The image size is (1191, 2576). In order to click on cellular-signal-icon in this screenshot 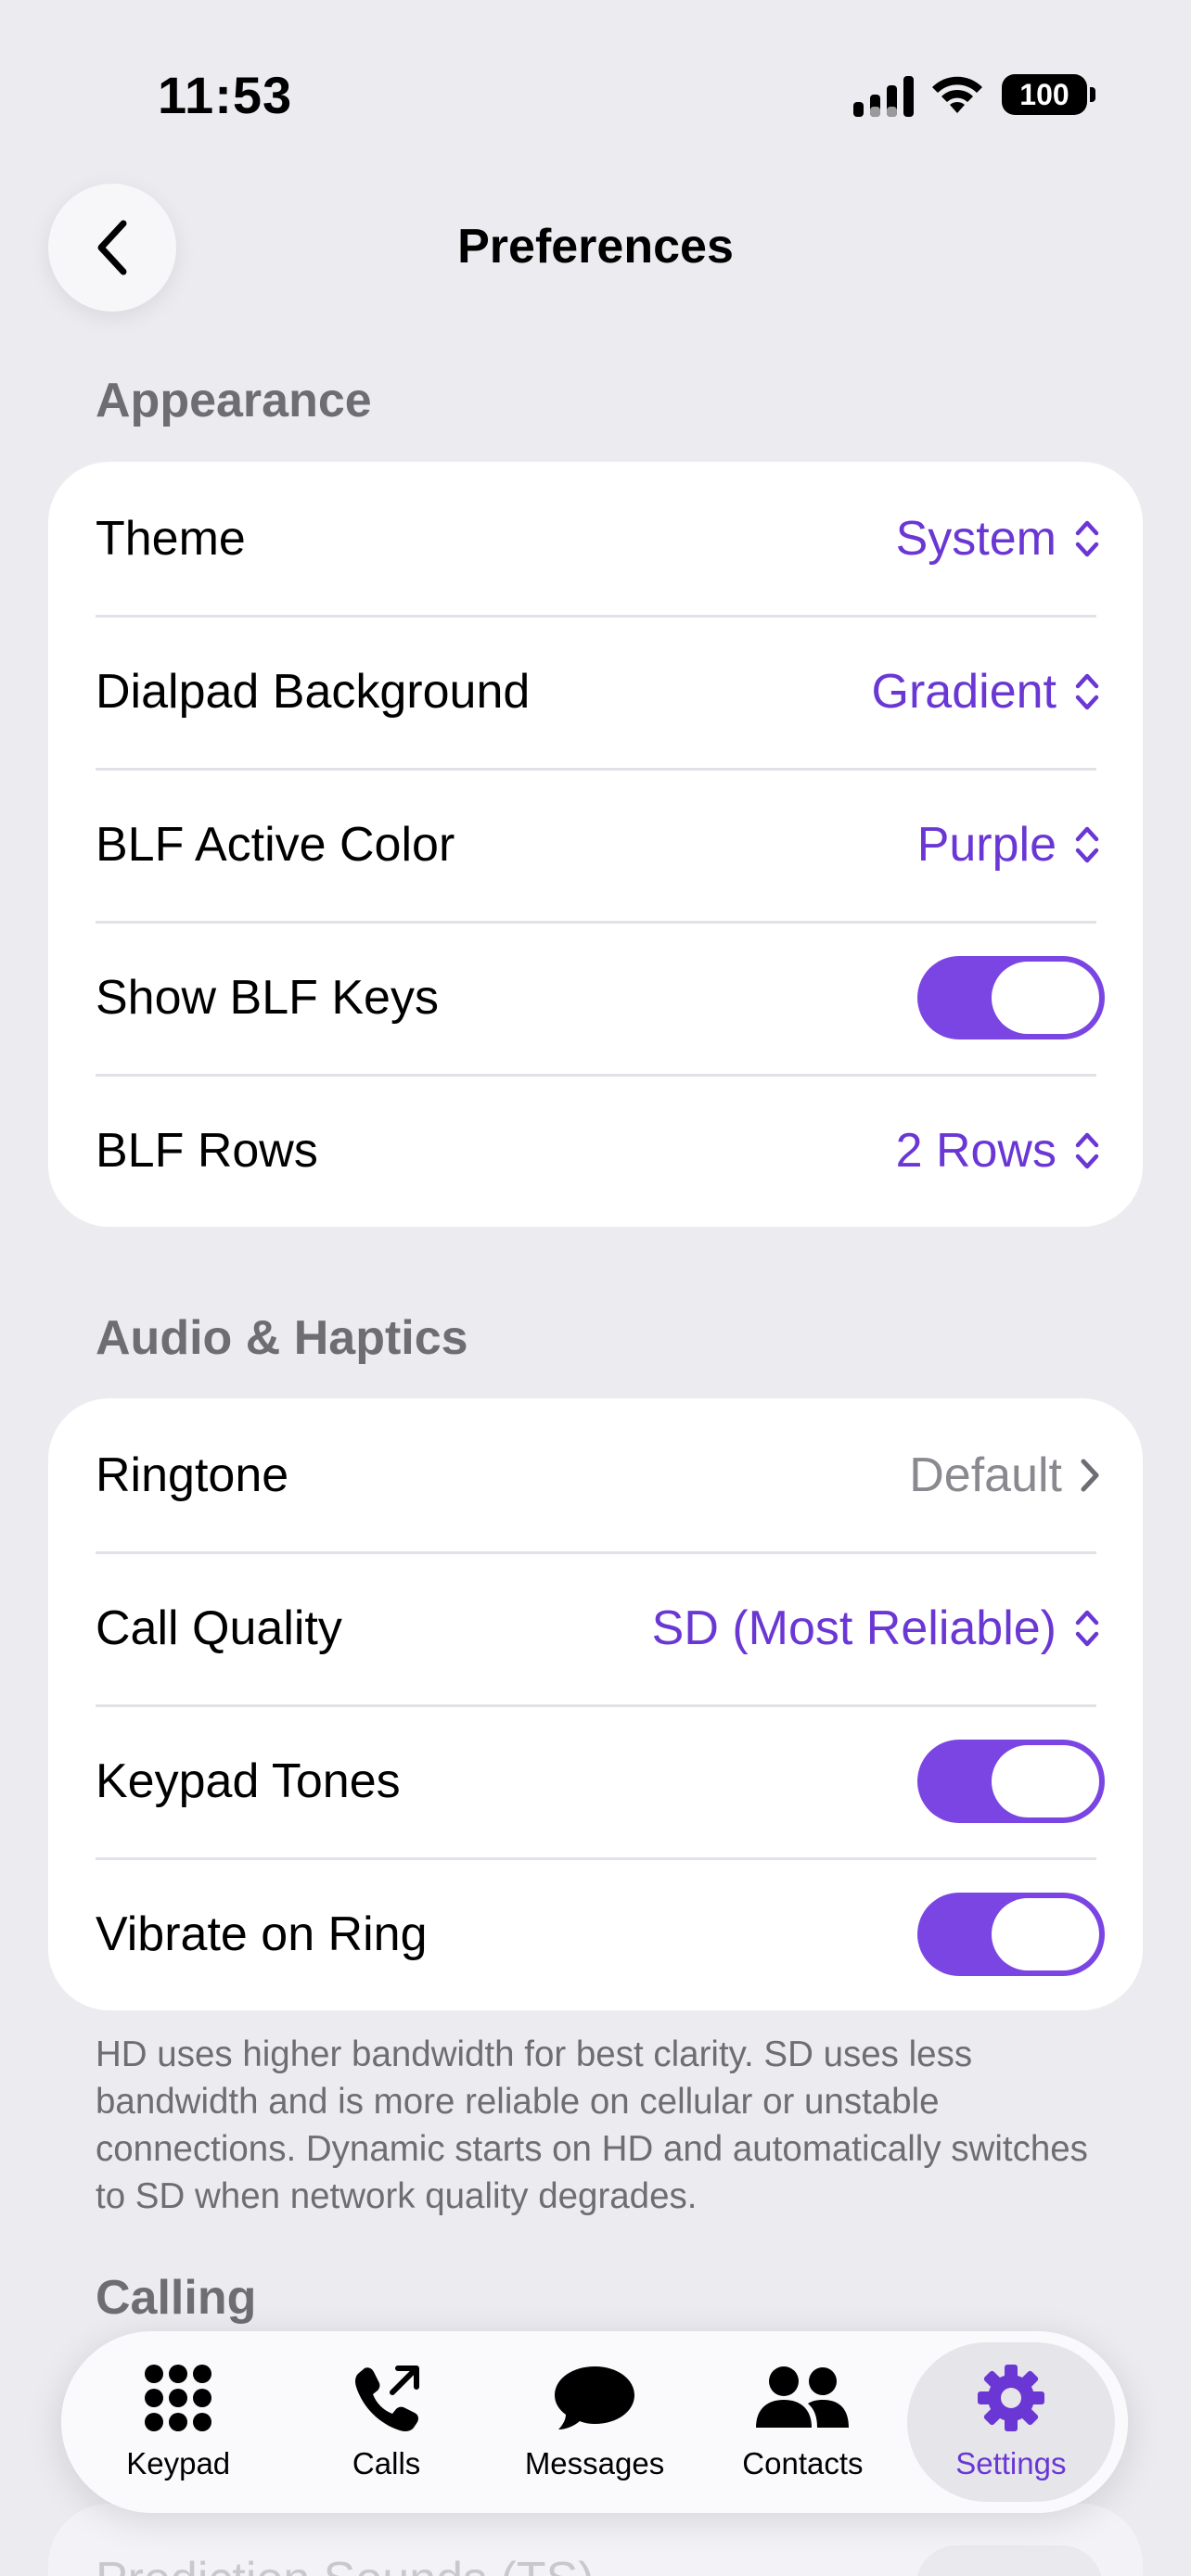, I will do `click(883, 97)`.